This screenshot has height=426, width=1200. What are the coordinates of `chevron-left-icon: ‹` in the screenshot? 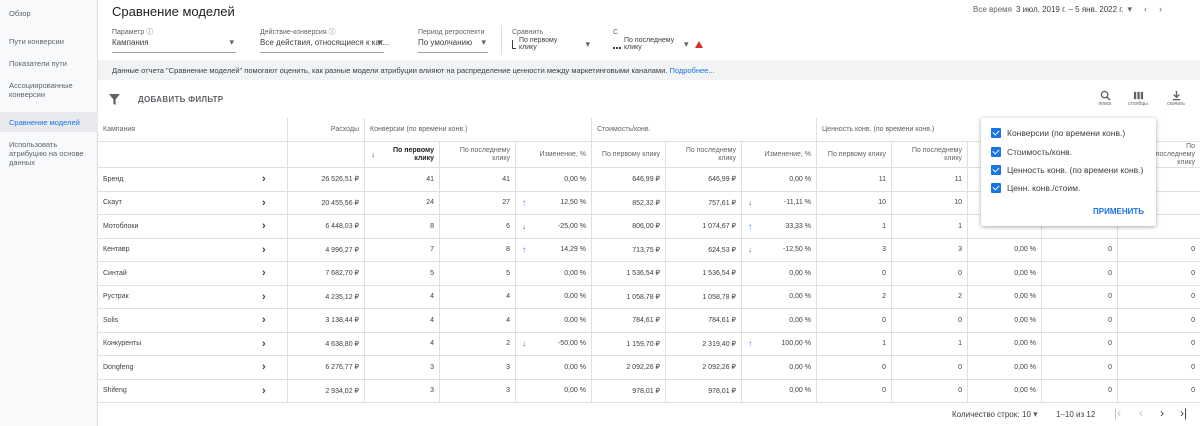 It's located at (1145, 9).